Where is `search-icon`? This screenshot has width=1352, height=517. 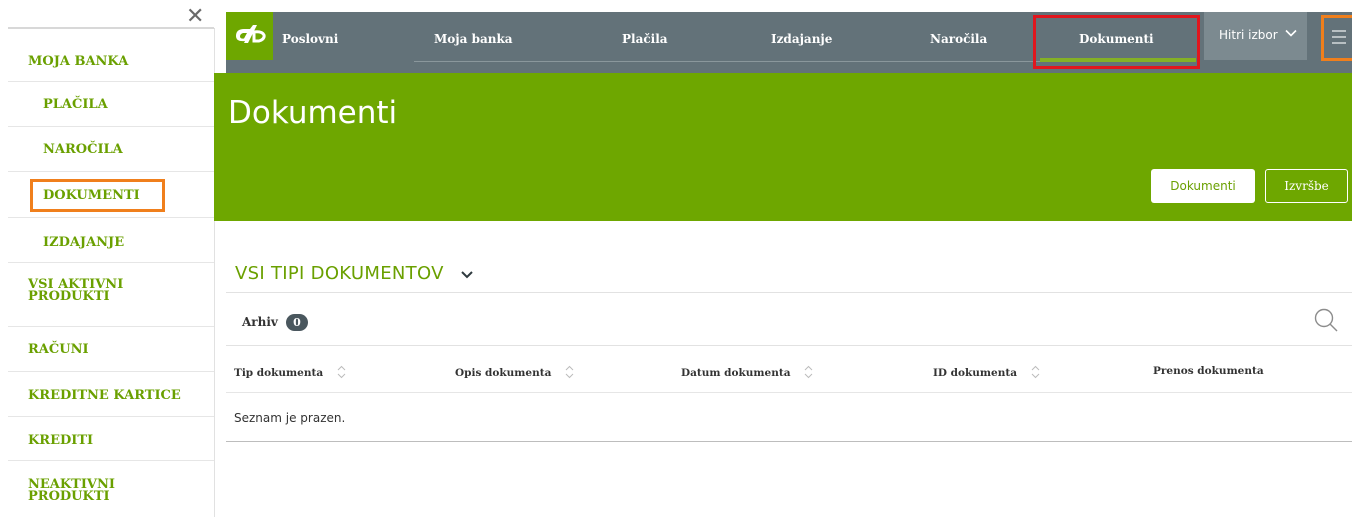 search-icon is located at coordinates (1326, 320).